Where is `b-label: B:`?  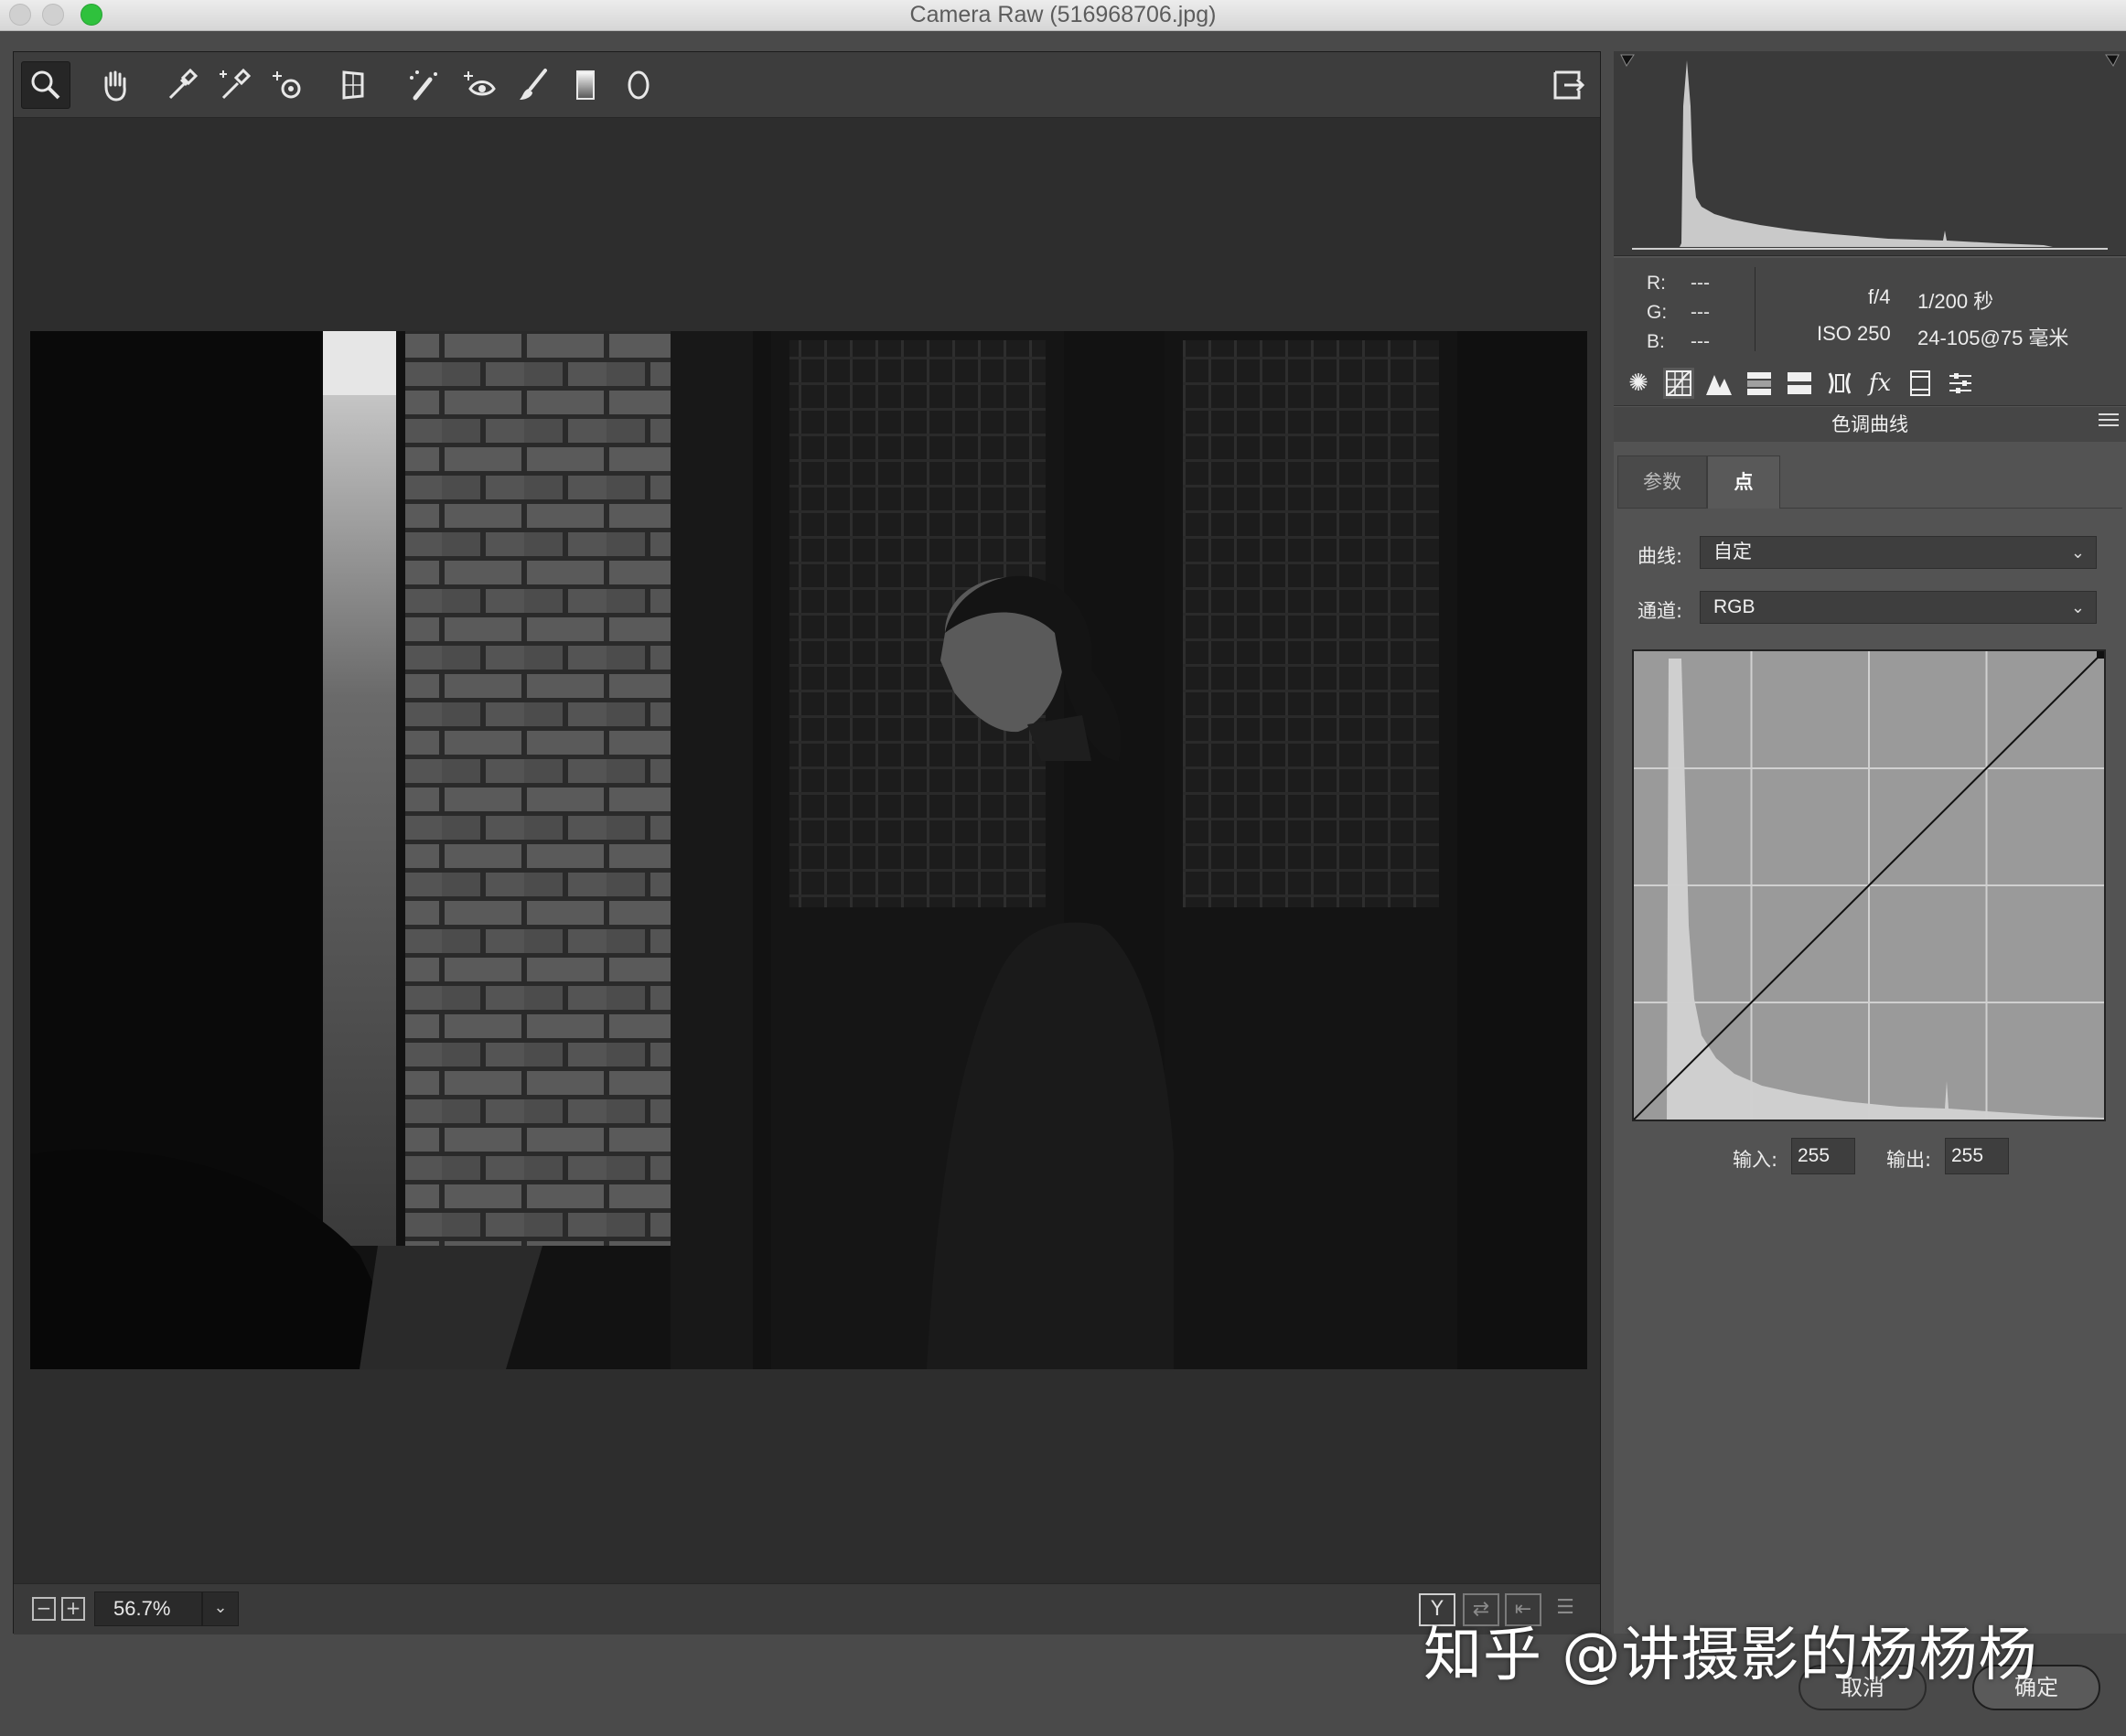
b-label: B: is located at coordinates (1656, 342).